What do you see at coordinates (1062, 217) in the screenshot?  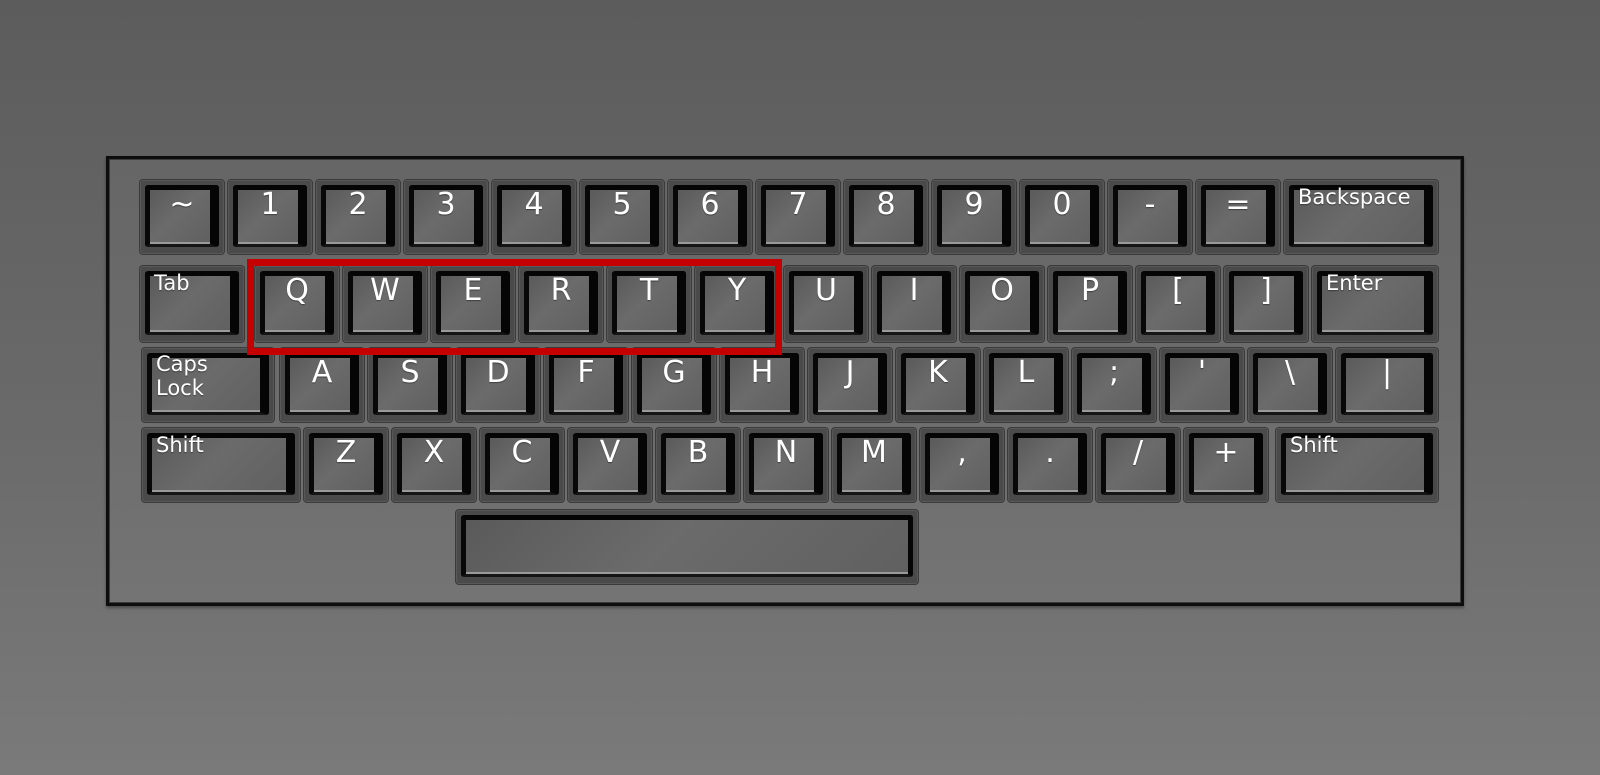 I see `key-0: 0` at bounding box center [1062, 217].